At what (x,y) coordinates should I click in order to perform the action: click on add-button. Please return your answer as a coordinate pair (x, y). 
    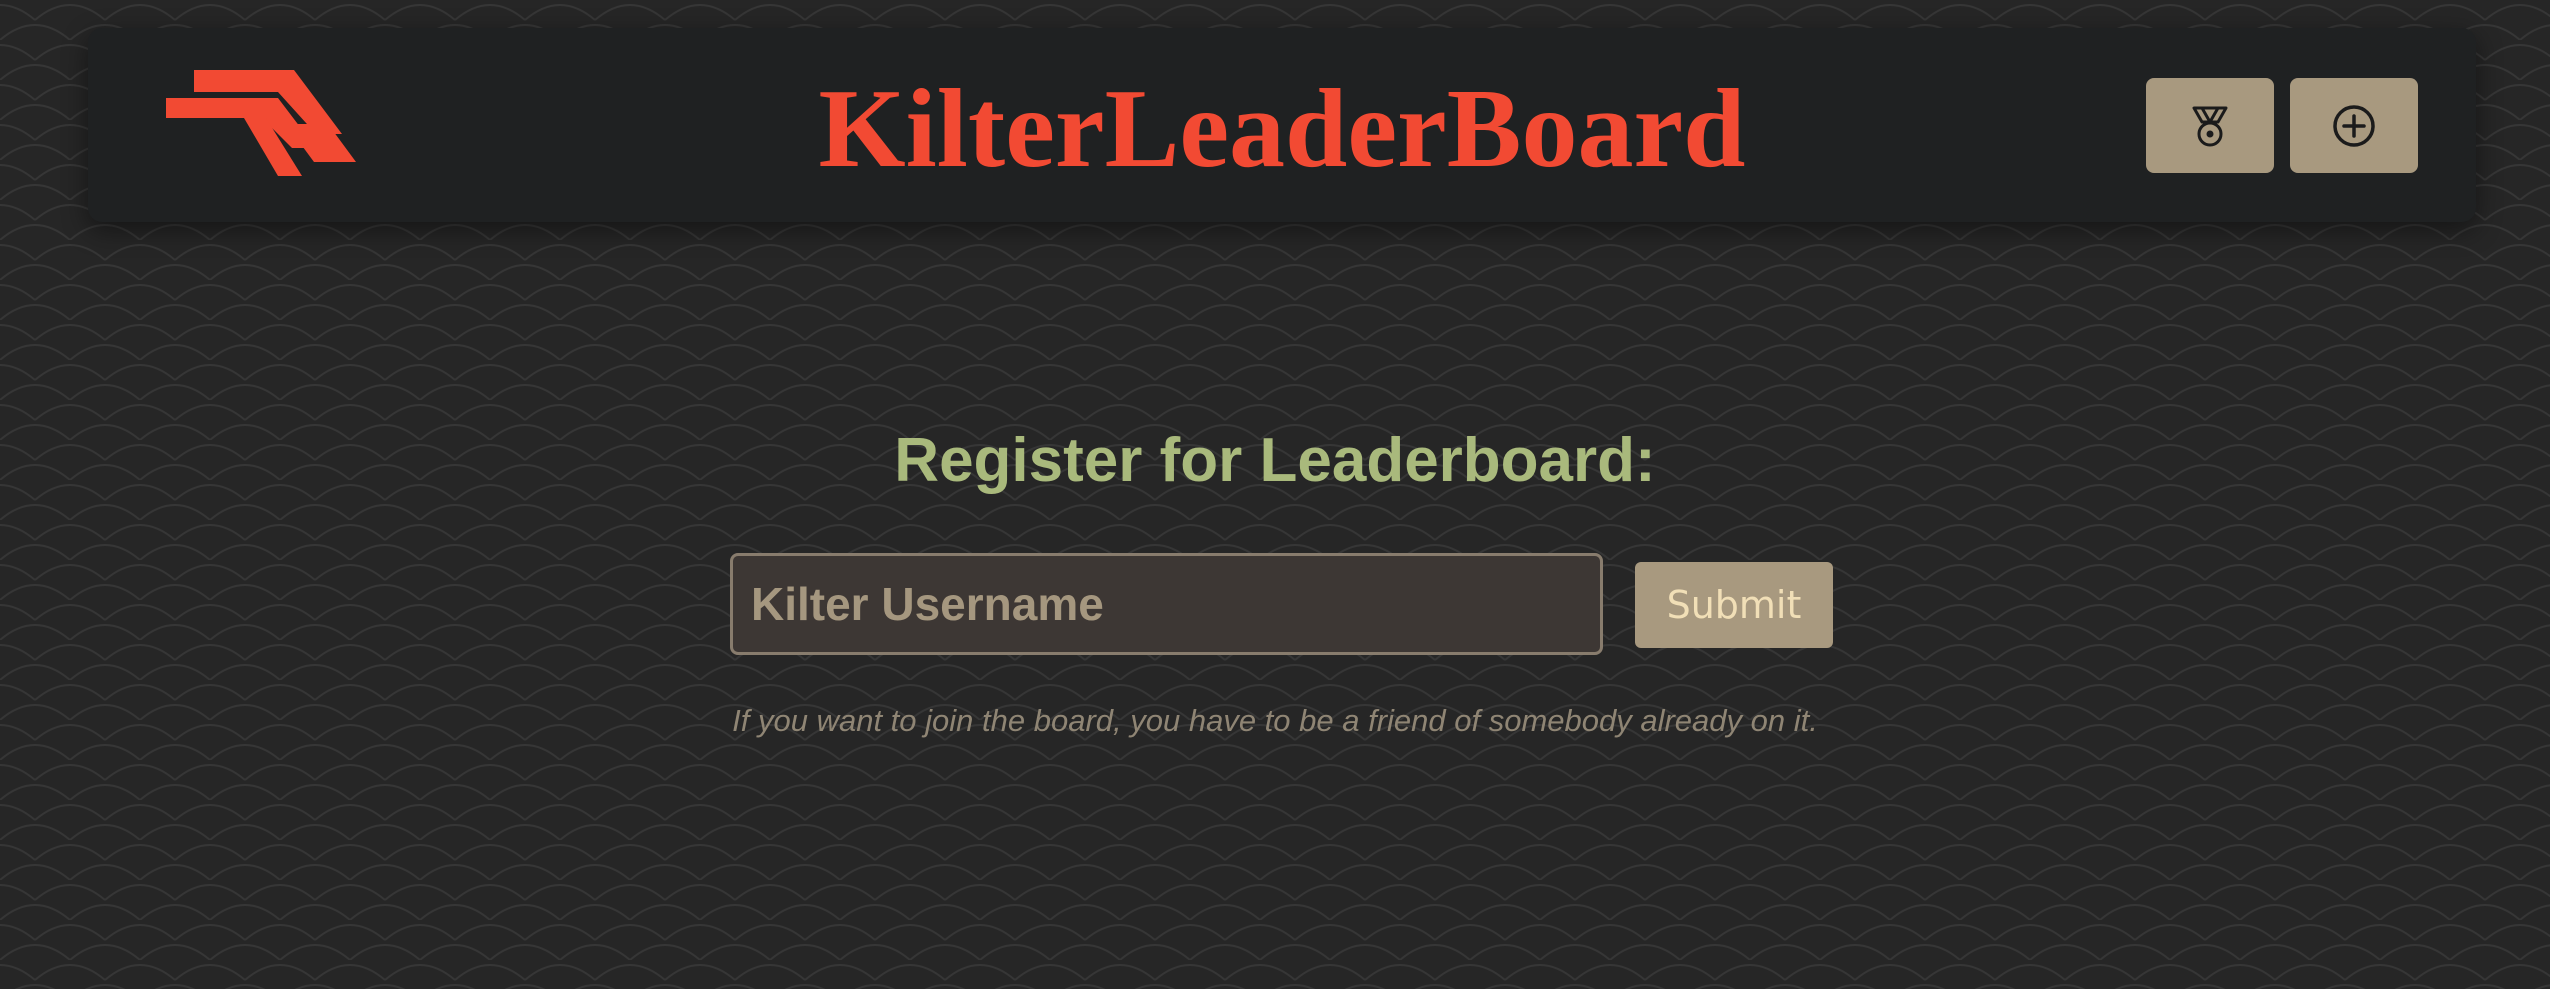
    Looking at the image, I should click on (2354, 125).